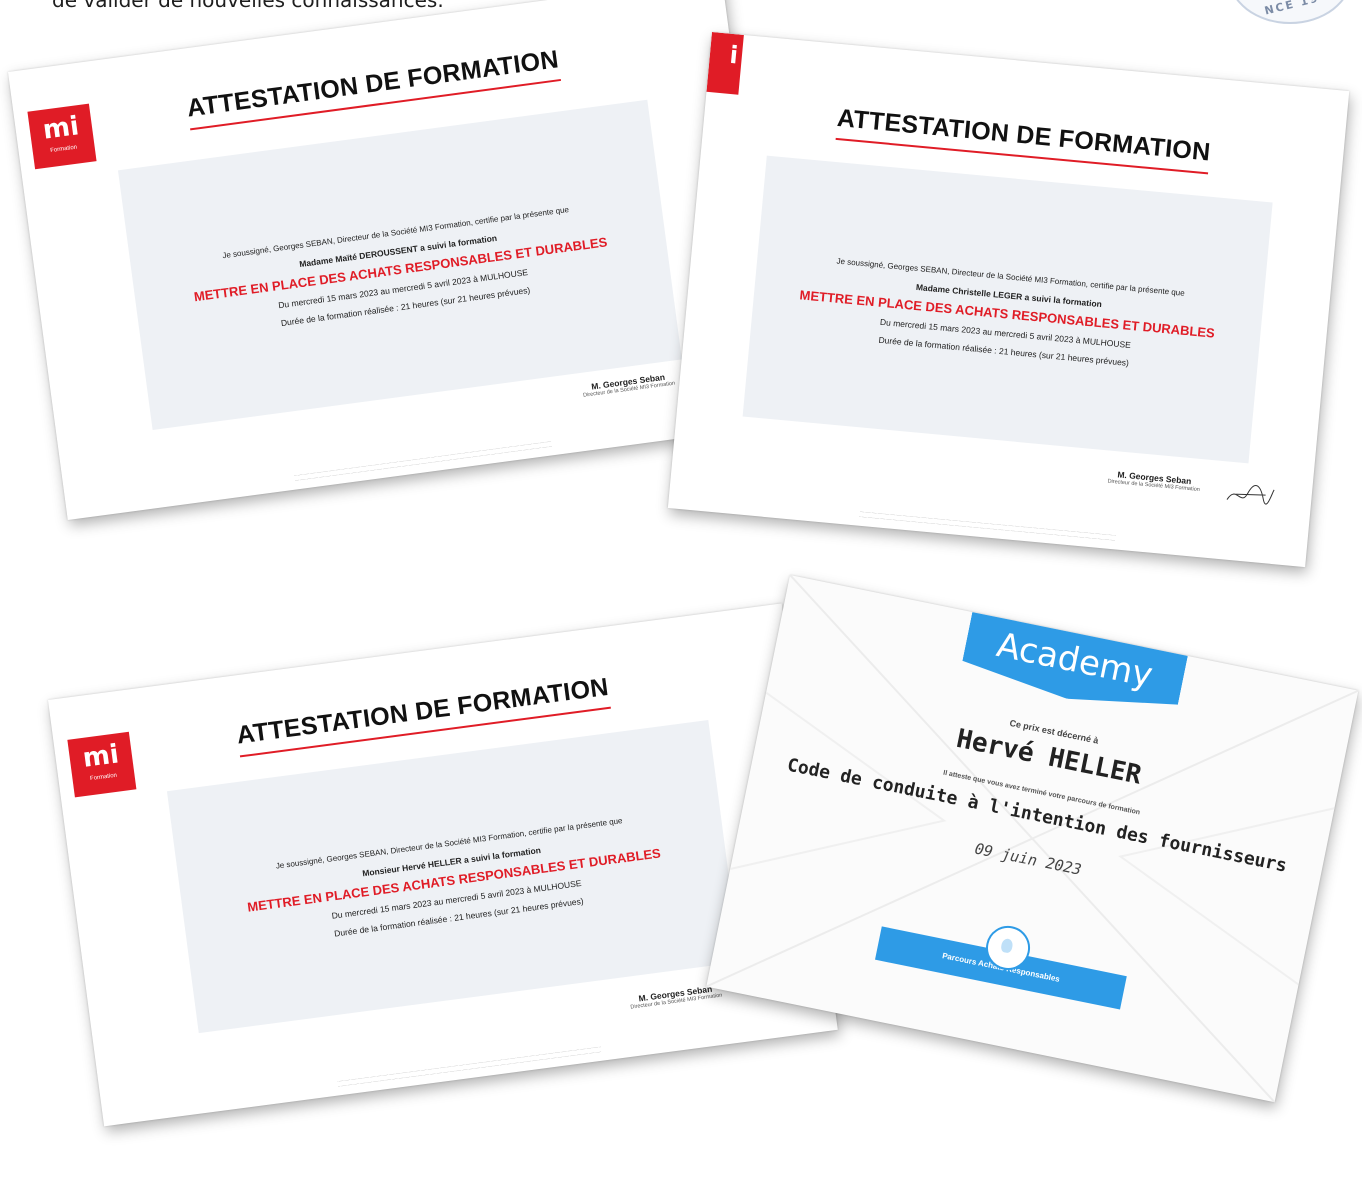 This screenshot has height=1178, width=1362. I want to click on seal-logo: NCE 19, so click(1290, 12).